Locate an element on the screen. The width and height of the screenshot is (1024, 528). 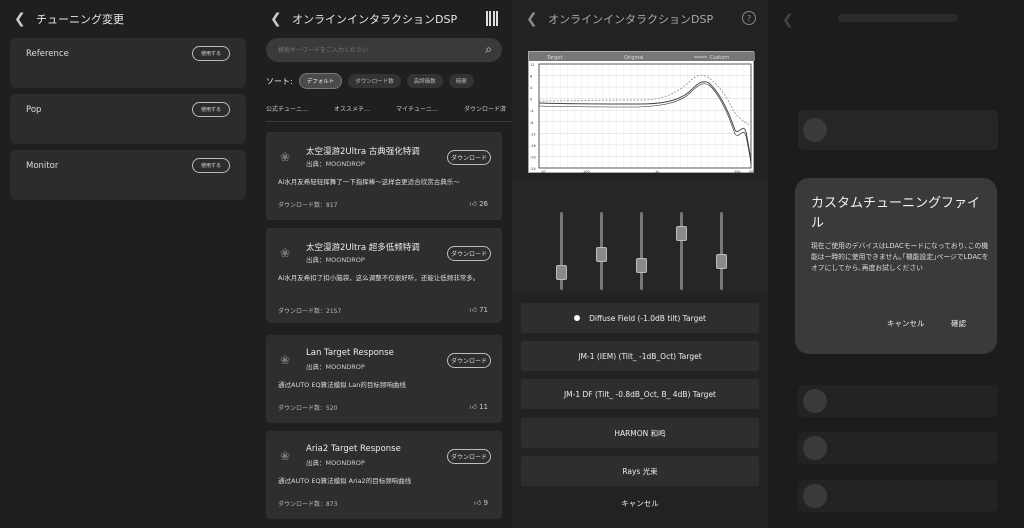
x-tick-label: 1k is located at coordinates (657, 172).